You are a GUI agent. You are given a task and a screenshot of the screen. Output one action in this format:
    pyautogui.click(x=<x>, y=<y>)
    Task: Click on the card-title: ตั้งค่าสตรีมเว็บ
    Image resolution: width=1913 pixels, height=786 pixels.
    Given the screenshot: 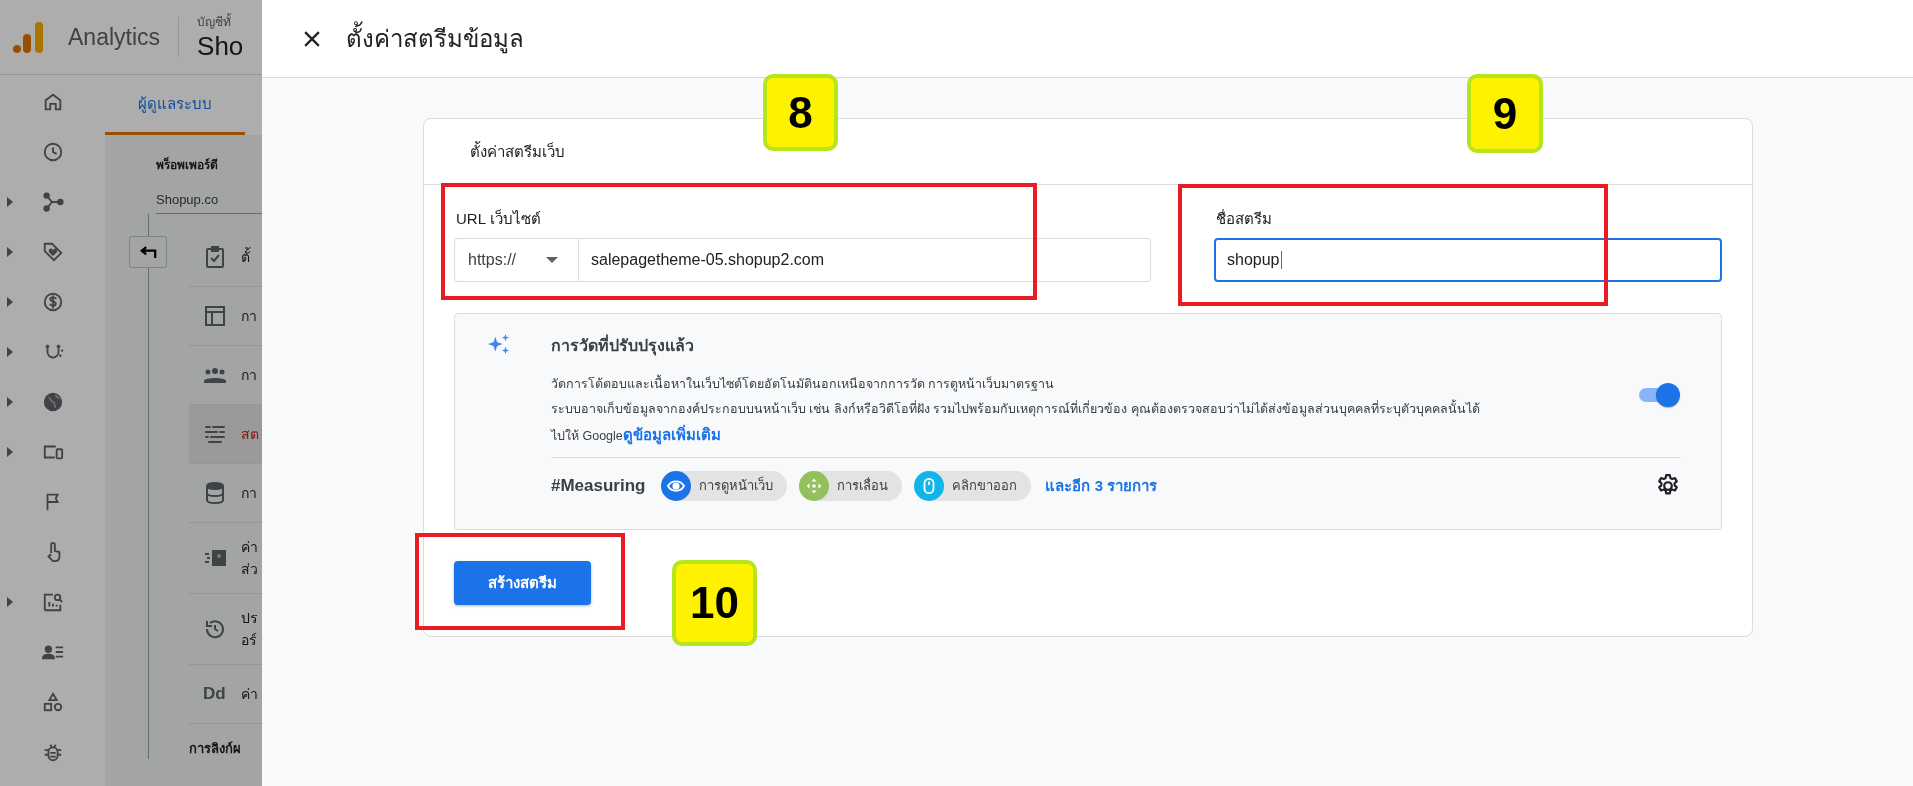 What is the action you would take?
    pyautogui.click(x=517, y=151)
    